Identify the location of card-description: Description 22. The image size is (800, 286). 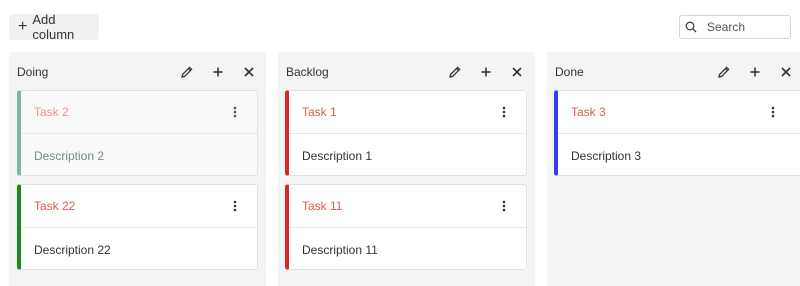
(72, 250).